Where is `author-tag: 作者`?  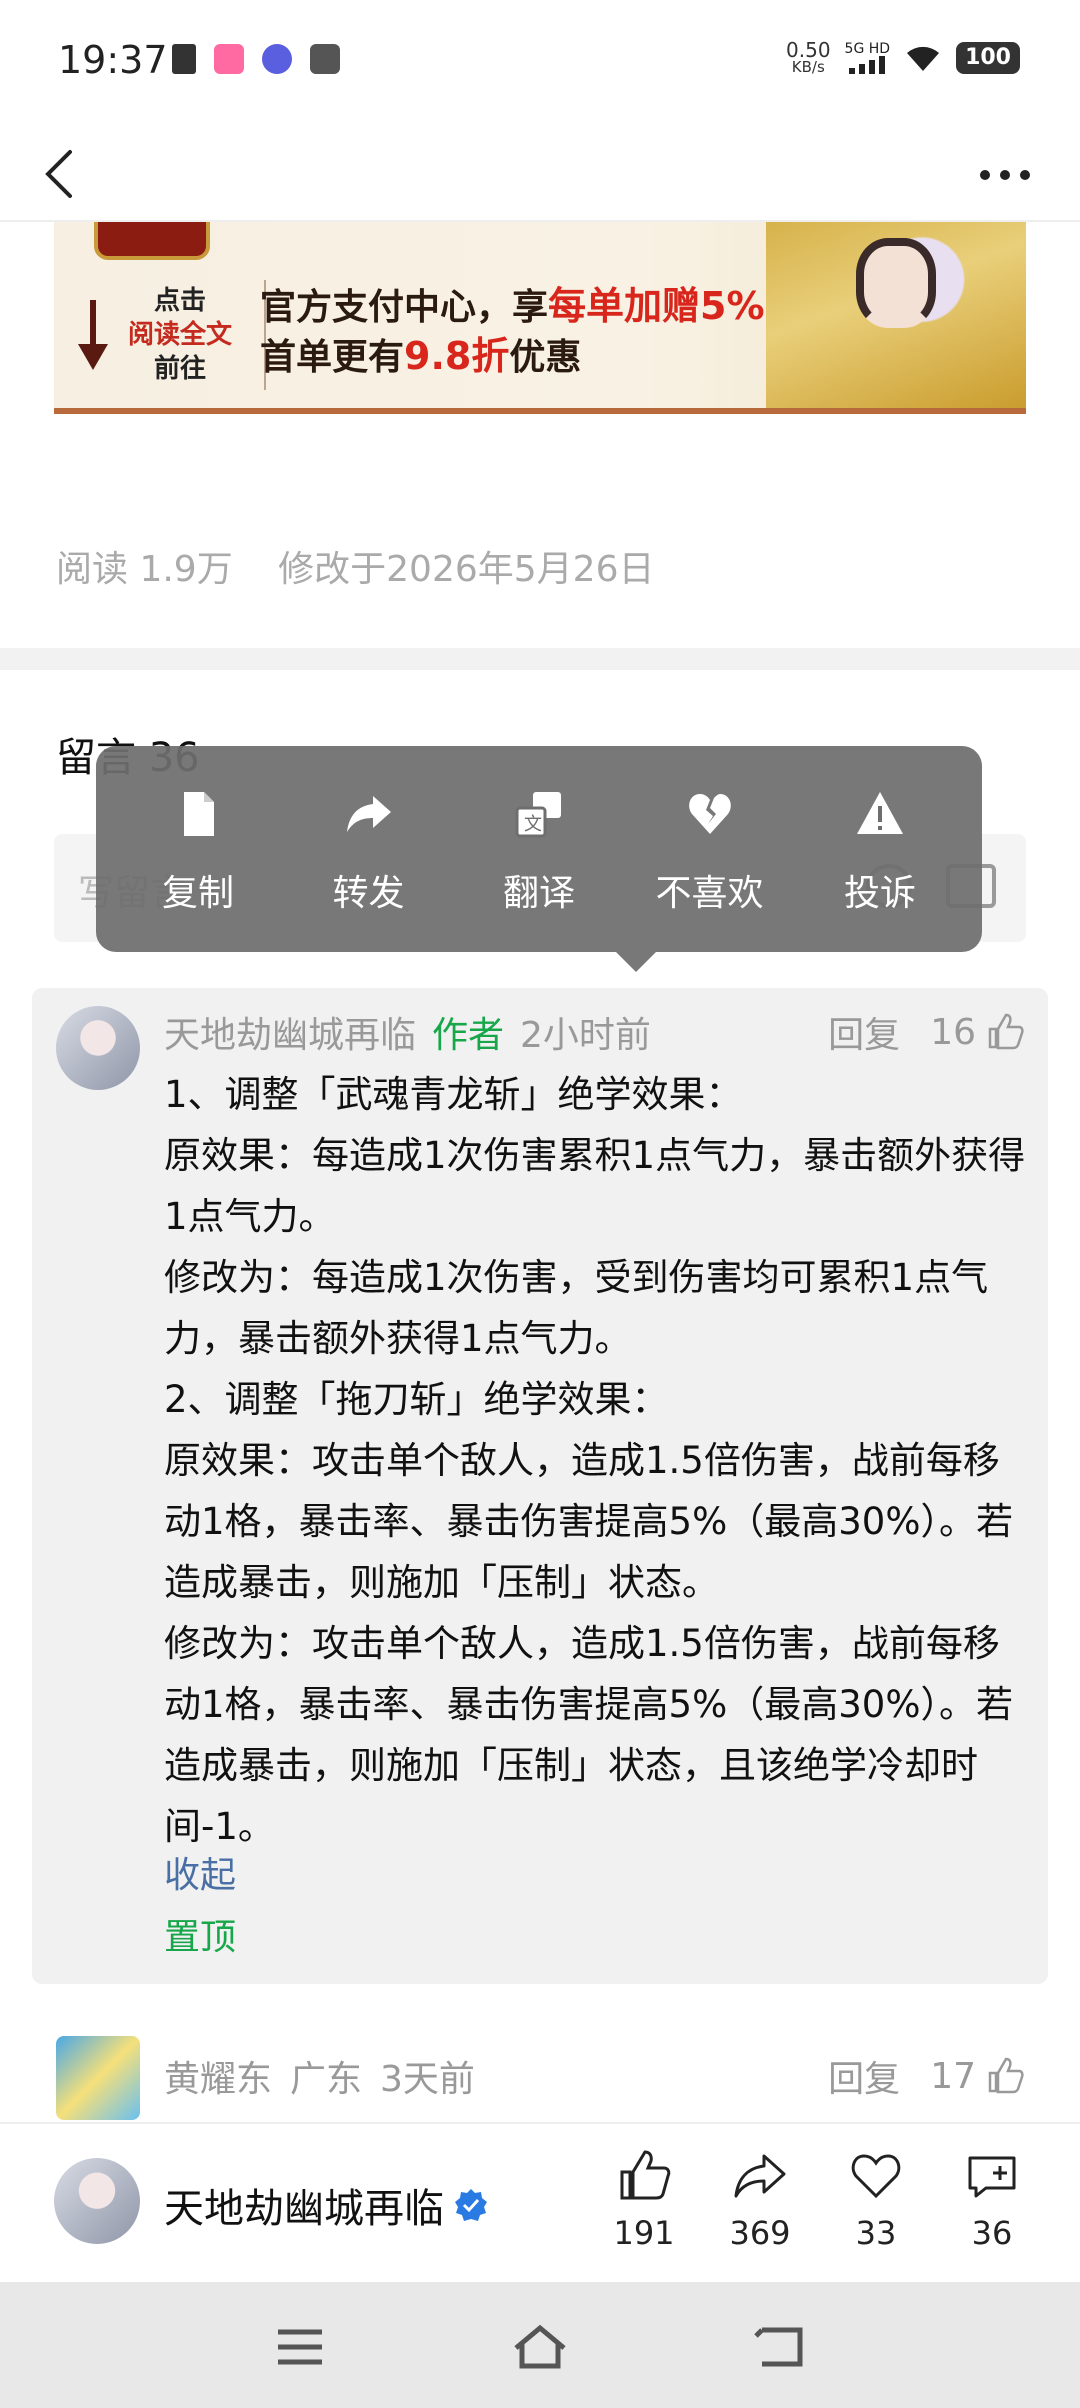 author-tag: 作者 is located at coordinates (468, 1035).